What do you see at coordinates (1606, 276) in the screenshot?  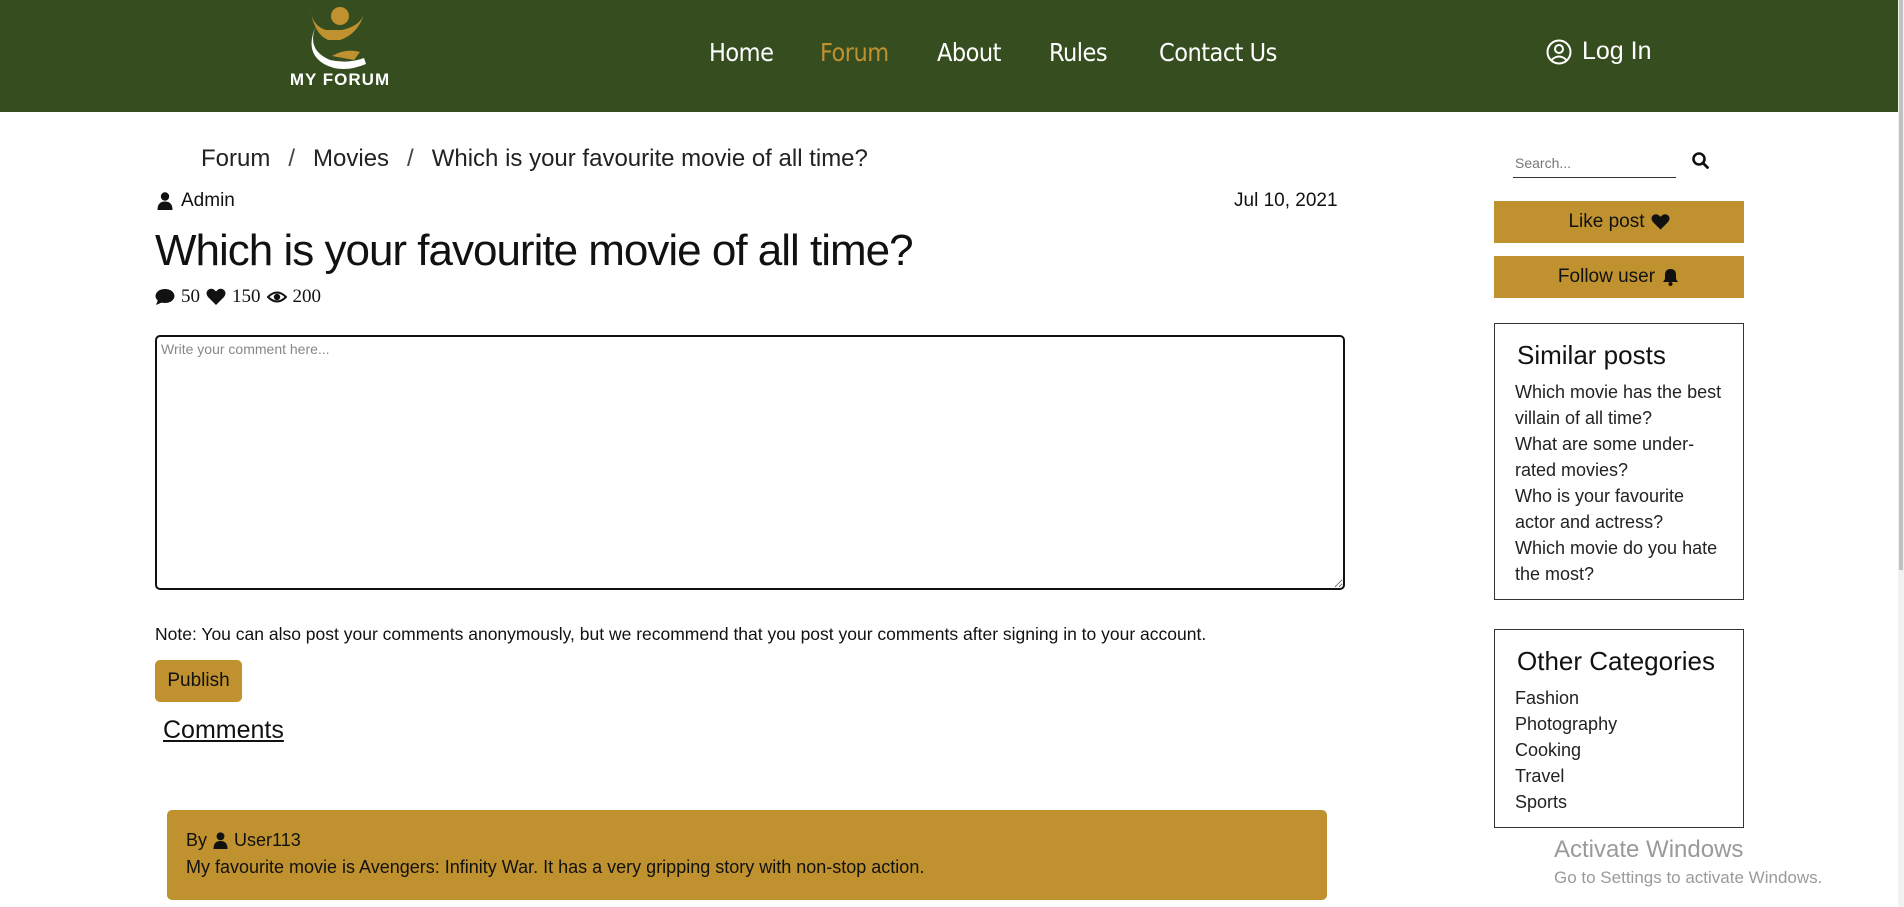 I see `follow-user-label: Follow user` at bounding box center [1606, 276].